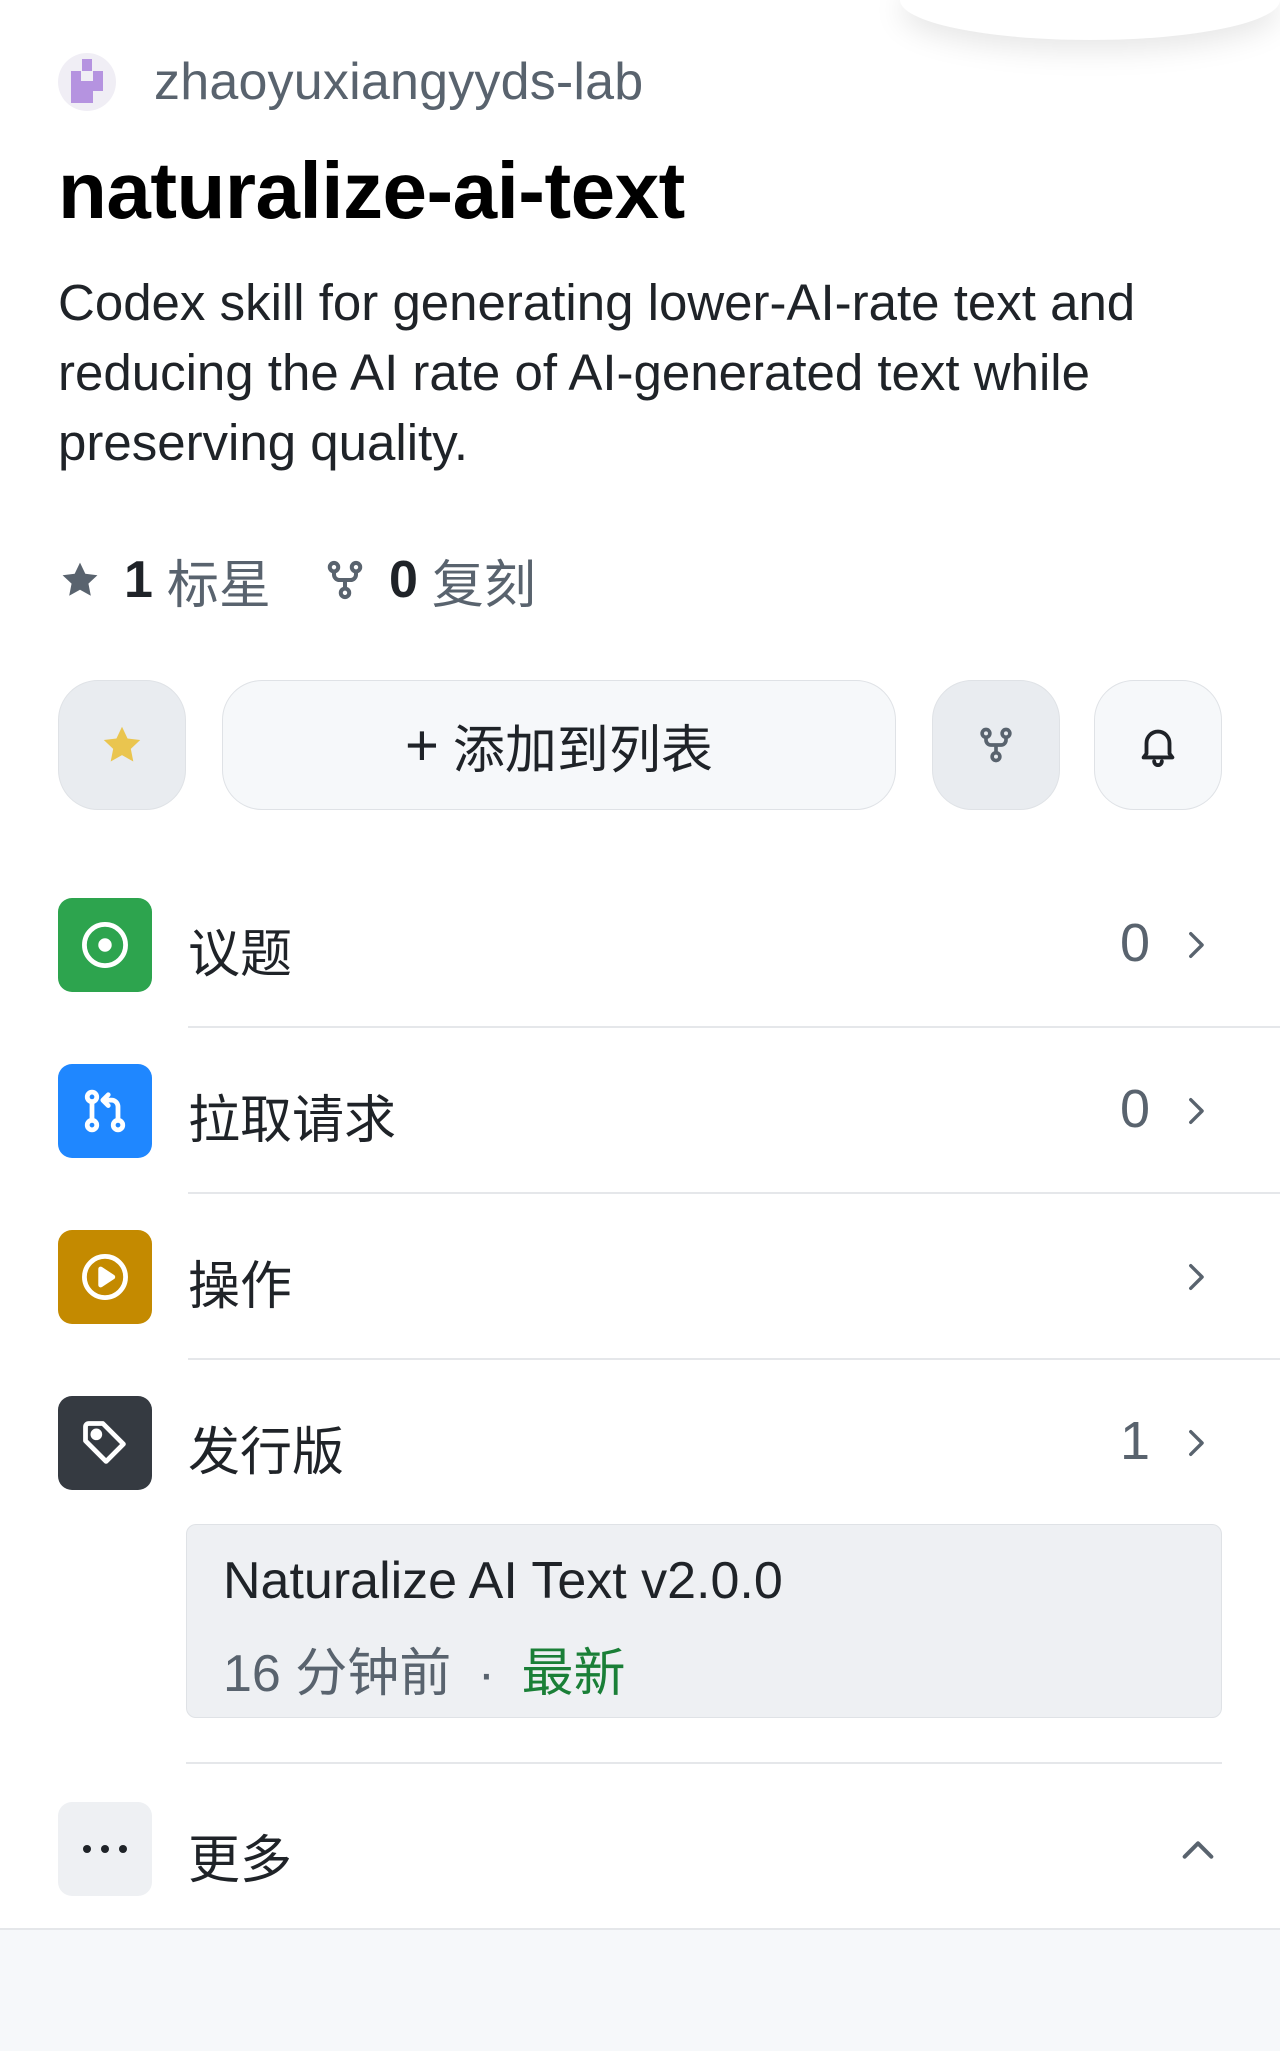 The width and height of the screenshot is (1280, 2051). I want to click on release-meta: 16 分钟前 · 最新, so click(424, 1668).